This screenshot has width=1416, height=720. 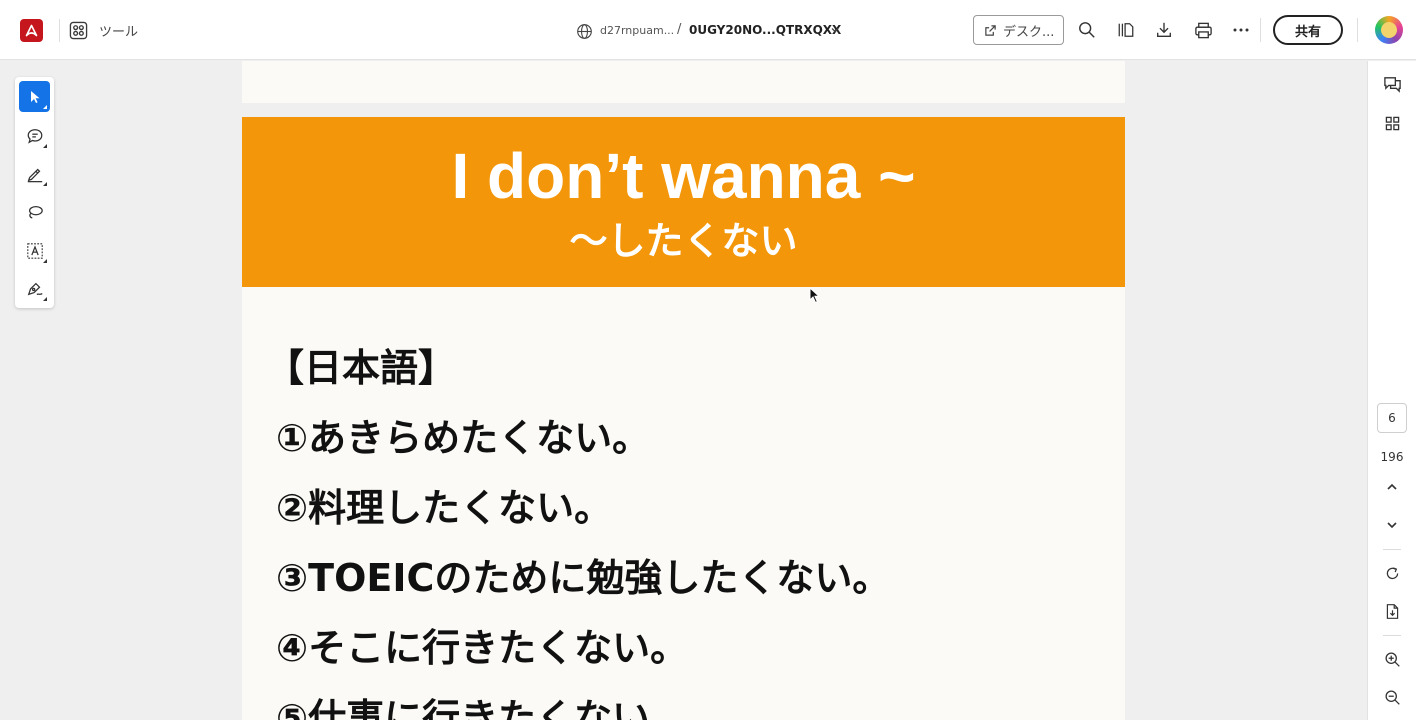 What do you see at coordinates (31, 30) in the screenshot?
I see `acrobat-logo-icon` at bounding box center [31, 30].